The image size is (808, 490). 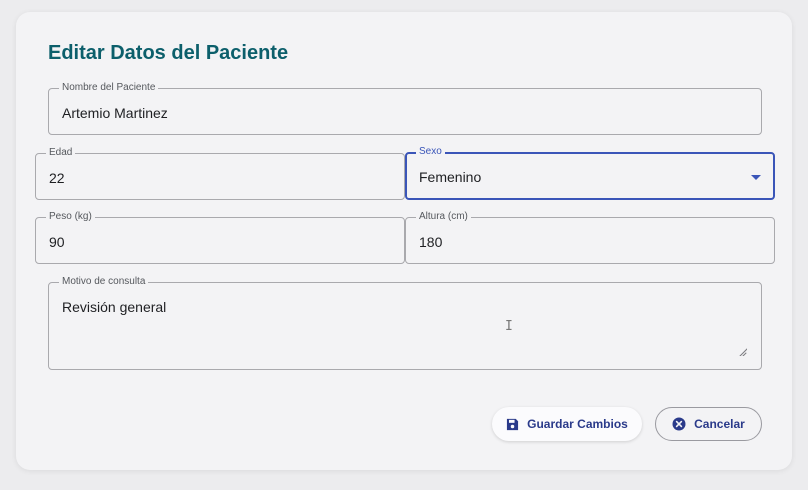 What do you see at coordinates (70, 217) in the screenshot?
I see `weight-label: Peso (kg)` at bounding box center [70, 217].